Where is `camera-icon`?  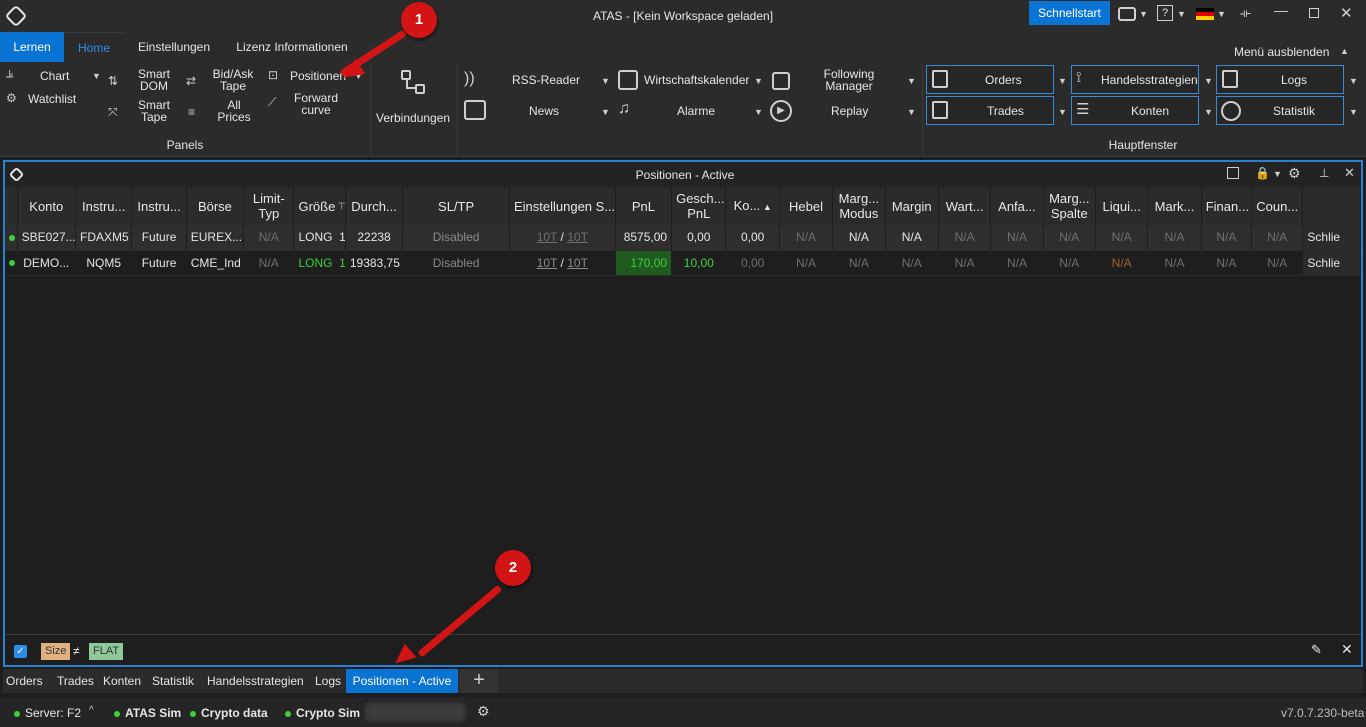
camera-icon is located at coordinates (1127, 14).